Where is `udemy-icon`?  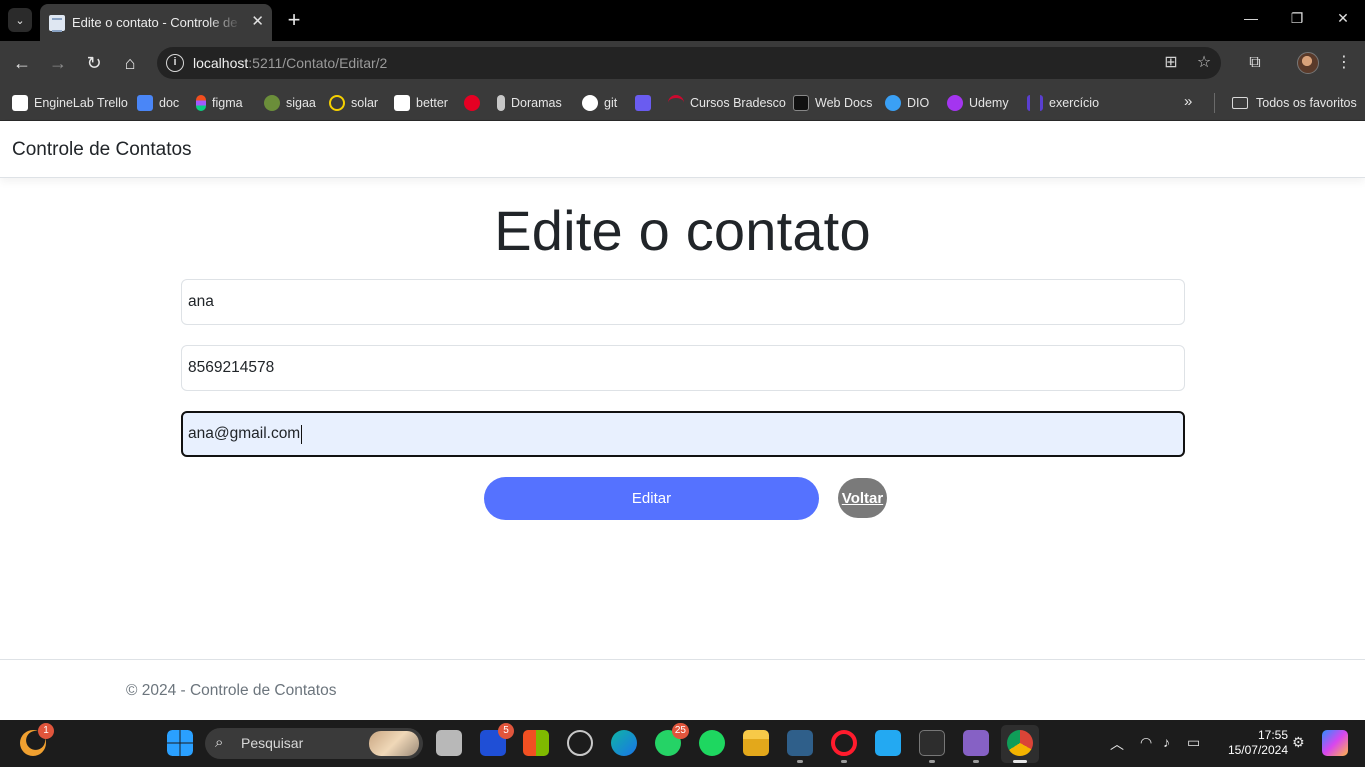 udemy-icon is located at coordinates (955, 103).